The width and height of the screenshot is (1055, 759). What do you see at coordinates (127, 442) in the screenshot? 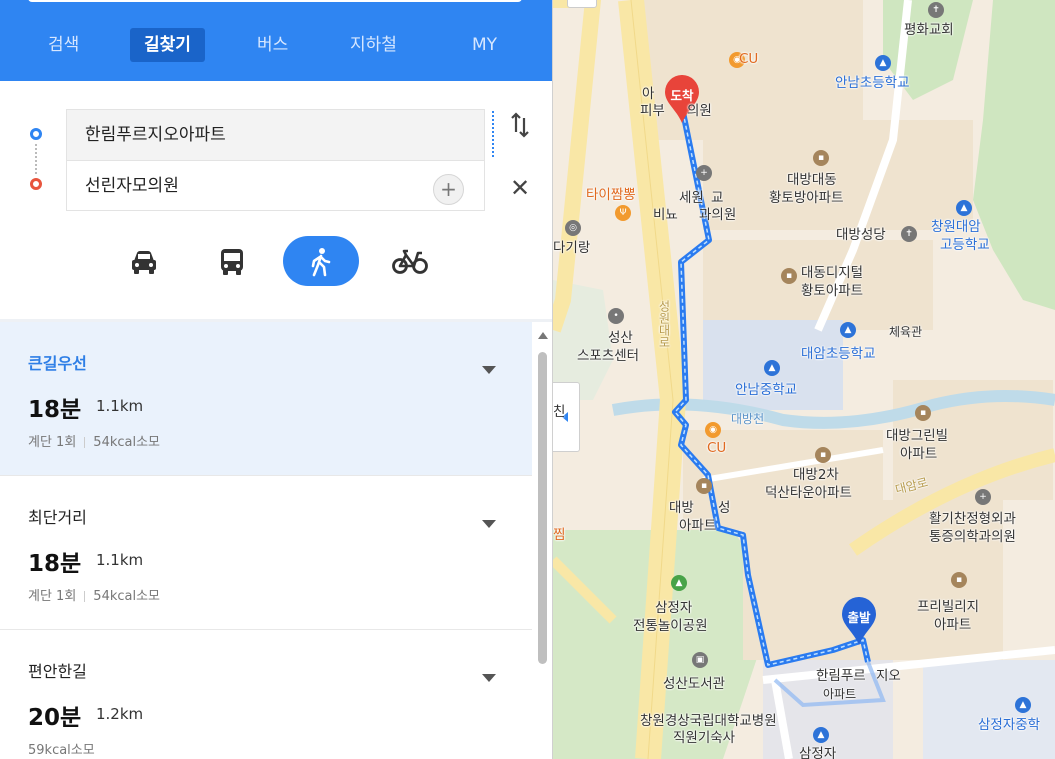
I see `route-calories: 54kcal소모` at bounding box center [127, 442].